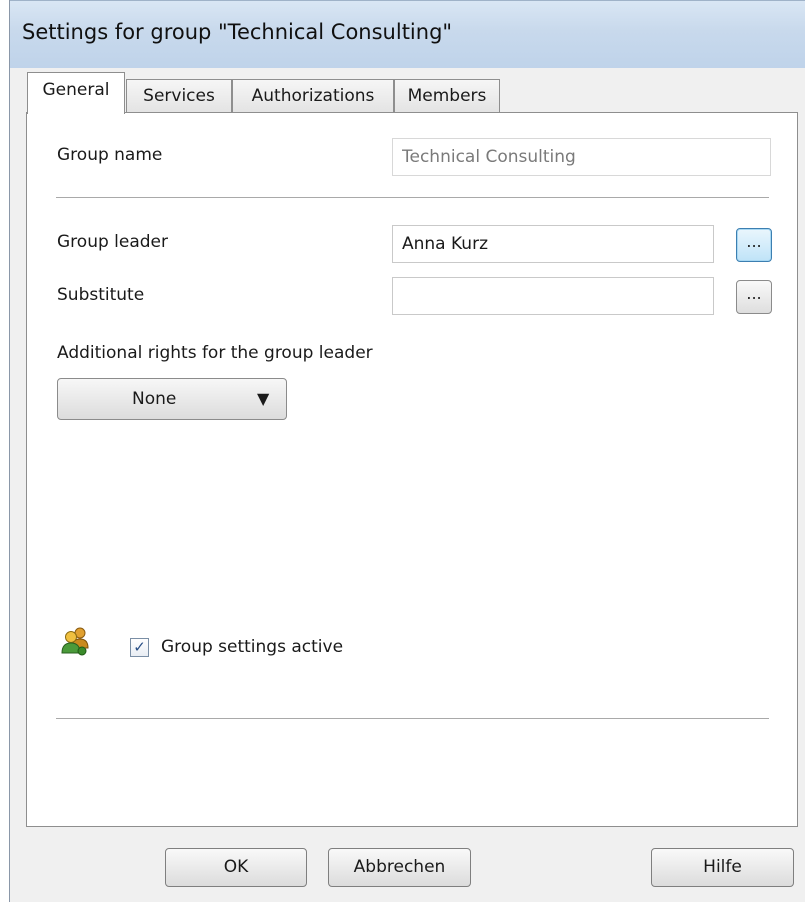 The width and height of the screenshot is (805, 902). What do you see at coordinates (112, 242) in the screenshot?
I see `group-leader-label: Group leader` at bounding box center [112, 242].